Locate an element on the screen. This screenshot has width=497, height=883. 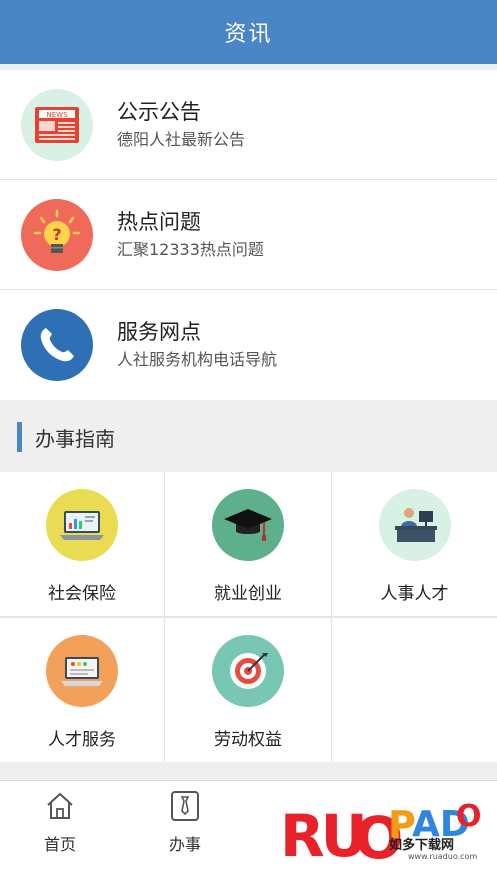
news-item-service-outlets: 服务网点 人社服务机构电话导航 is located at coordinates (248, 345).